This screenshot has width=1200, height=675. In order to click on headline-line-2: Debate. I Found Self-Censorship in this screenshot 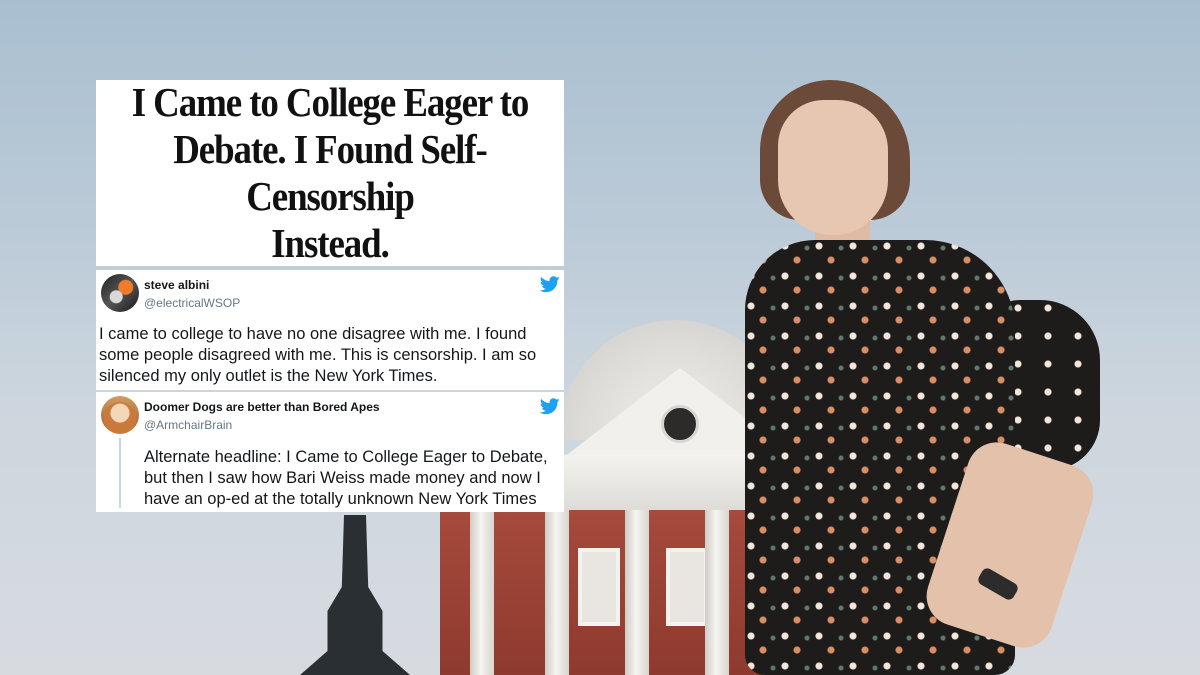, I will do `click(330, 172)`.